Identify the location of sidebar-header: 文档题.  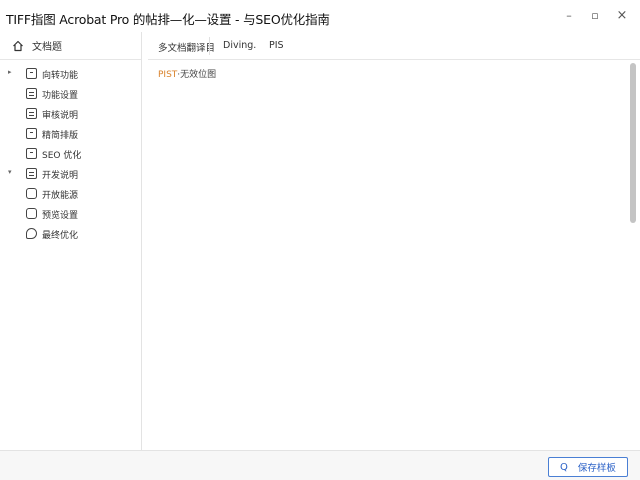
(70, 46).